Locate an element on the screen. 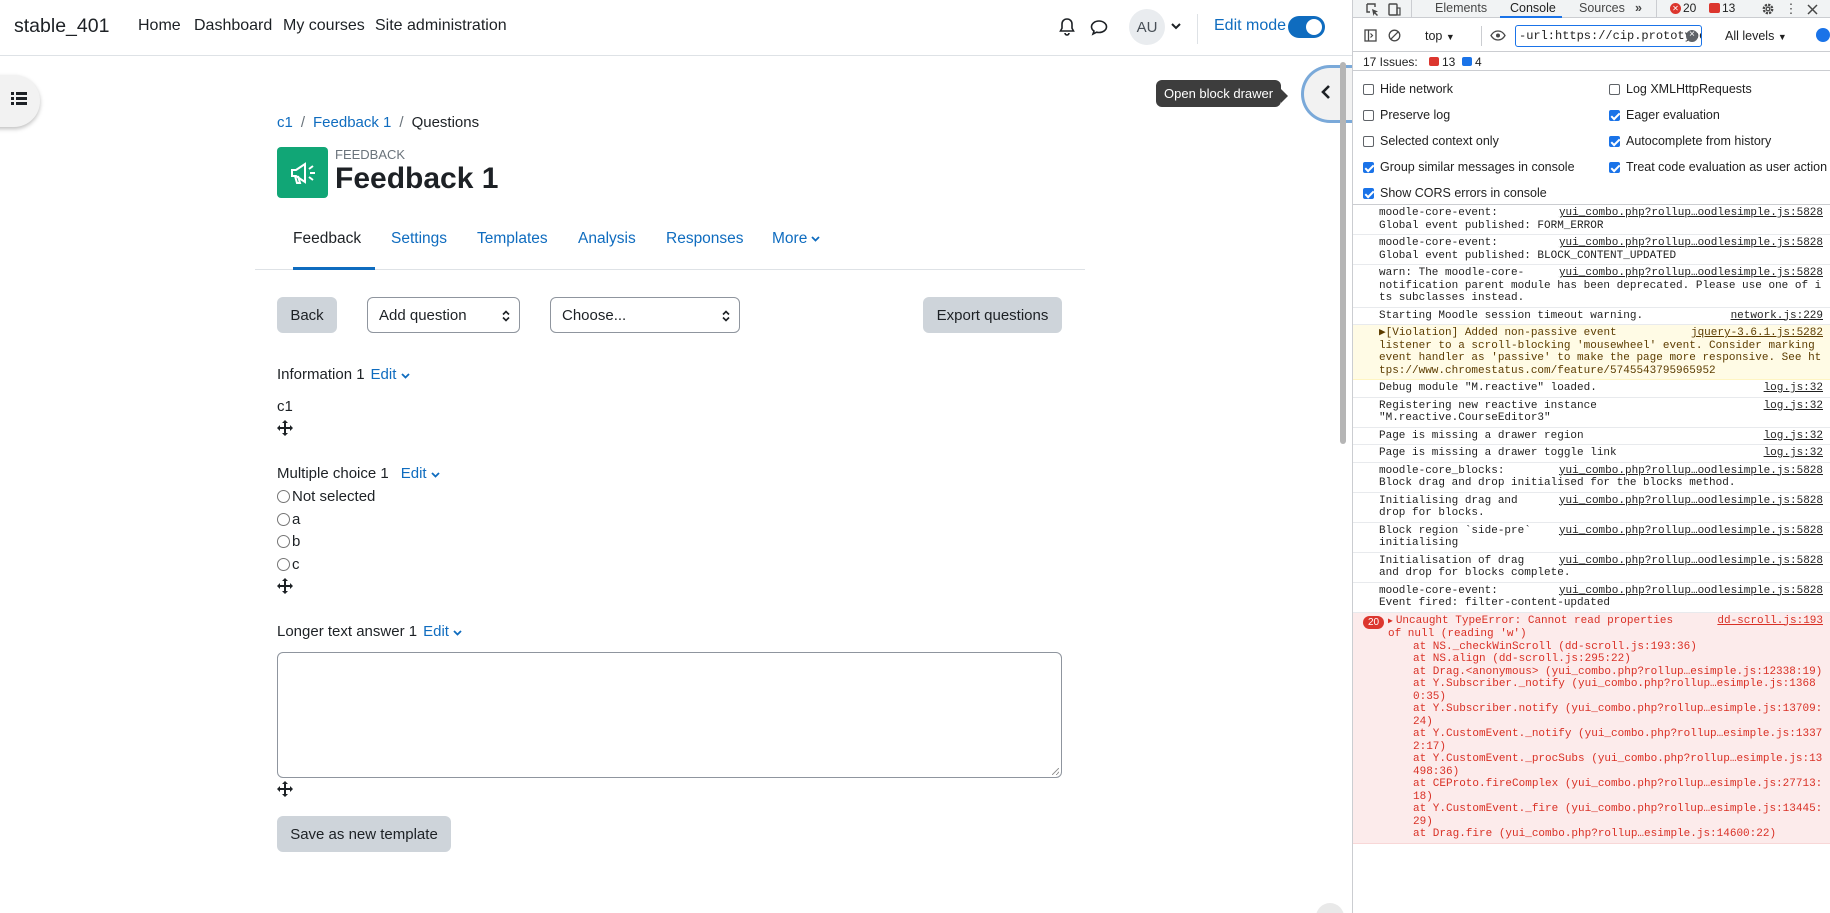 This screenshot has height=913, width=1830. setting-selected-context-only: Selected context only is located at coordinates (1431, 141).